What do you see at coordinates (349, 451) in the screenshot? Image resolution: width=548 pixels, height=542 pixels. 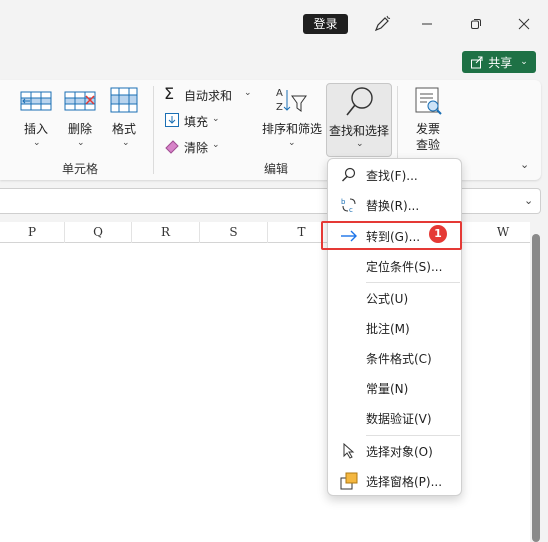 I see `cursor-icon` at bounding box center [349, 451].